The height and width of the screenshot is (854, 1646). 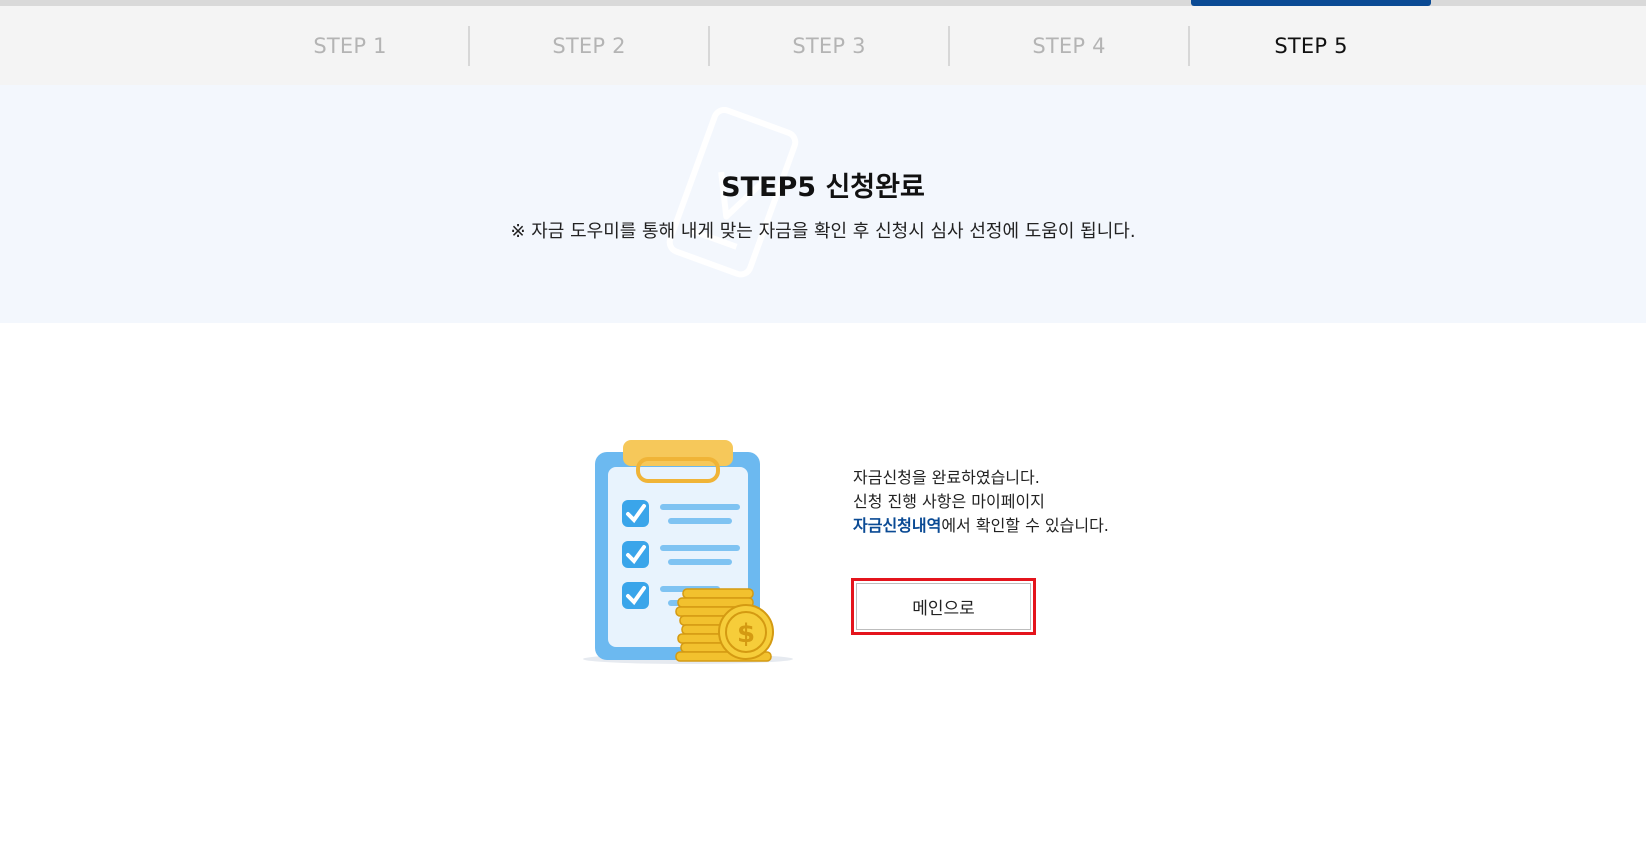 I want to click on clipboard-checklist-coins-icon: $, so click(x=688, y=552).